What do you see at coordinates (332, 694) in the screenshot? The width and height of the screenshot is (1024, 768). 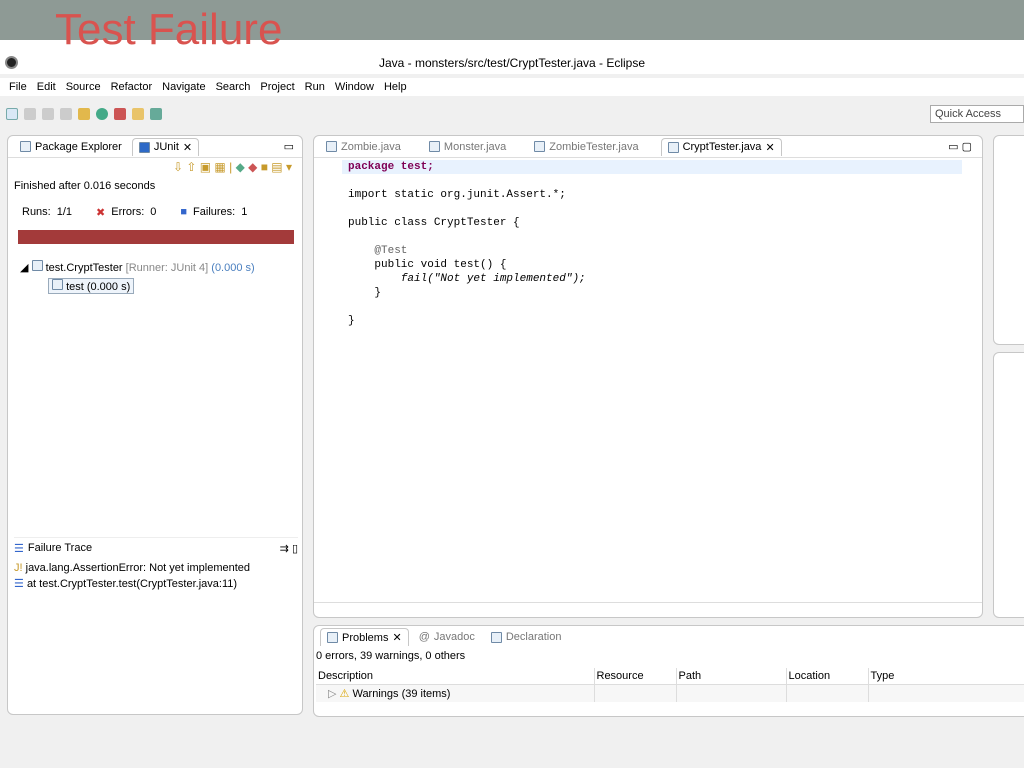 I see `expand-icon: ▷` at bounding box center [332, 694].